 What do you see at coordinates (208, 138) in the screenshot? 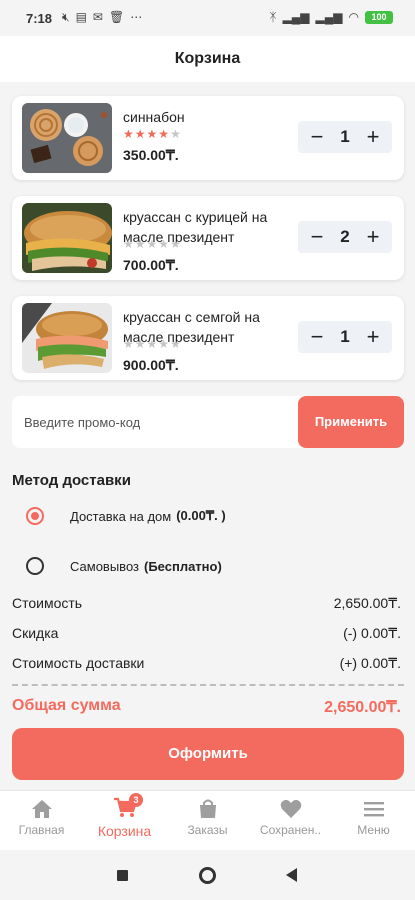
I see `cart-item: синнабон ★★★★★ 350.00₸. − 1 +` at bounding box center [208, 138].